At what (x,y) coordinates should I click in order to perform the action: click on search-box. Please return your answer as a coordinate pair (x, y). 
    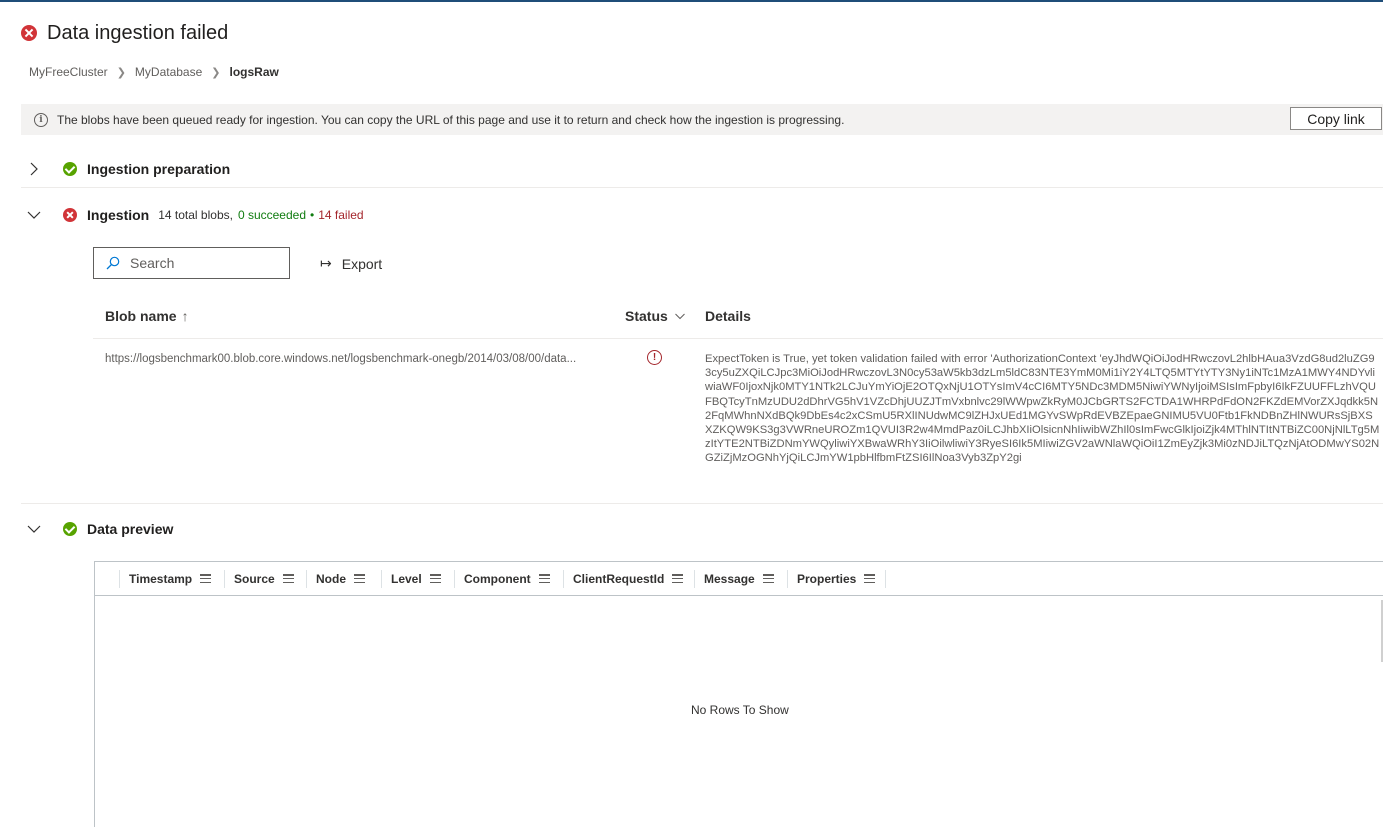
    Looking at the image, I should click on (191, 263).